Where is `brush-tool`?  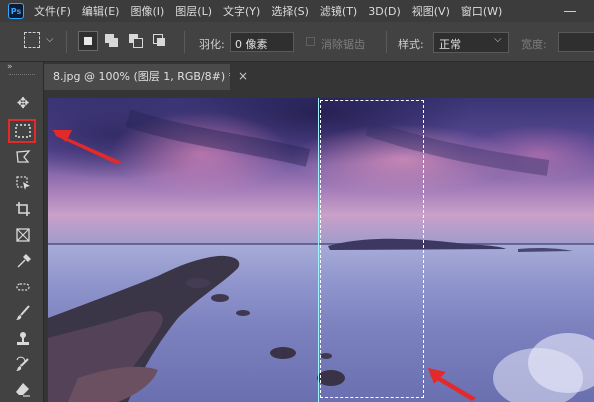 brush-tool is located at coordinates (23, 313).